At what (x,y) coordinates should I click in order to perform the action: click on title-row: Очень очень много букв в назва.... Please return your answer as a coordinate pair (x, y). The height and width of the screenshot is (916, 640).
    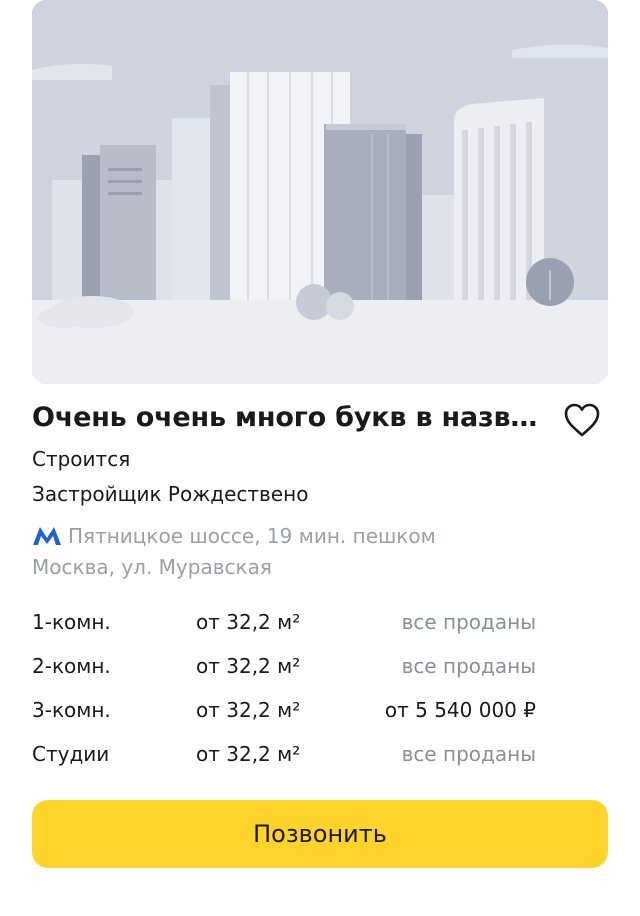
    Looking at the image, I should click on (320, 422).